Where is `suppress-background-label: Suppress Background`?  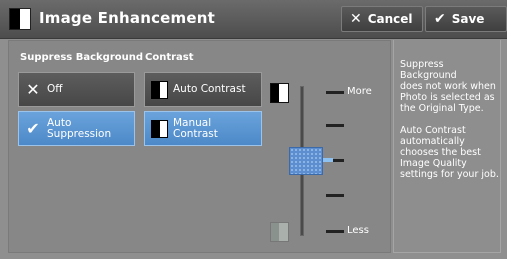
suppress-background-label: Suppress Background is located at coordinates (82, 57).